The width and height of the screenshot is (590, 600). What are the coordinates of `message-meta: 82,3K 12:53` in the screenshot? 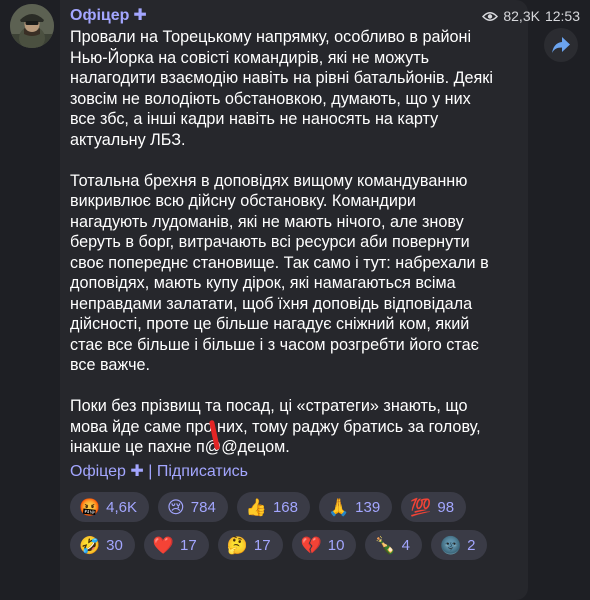 It's located at (531, 16).